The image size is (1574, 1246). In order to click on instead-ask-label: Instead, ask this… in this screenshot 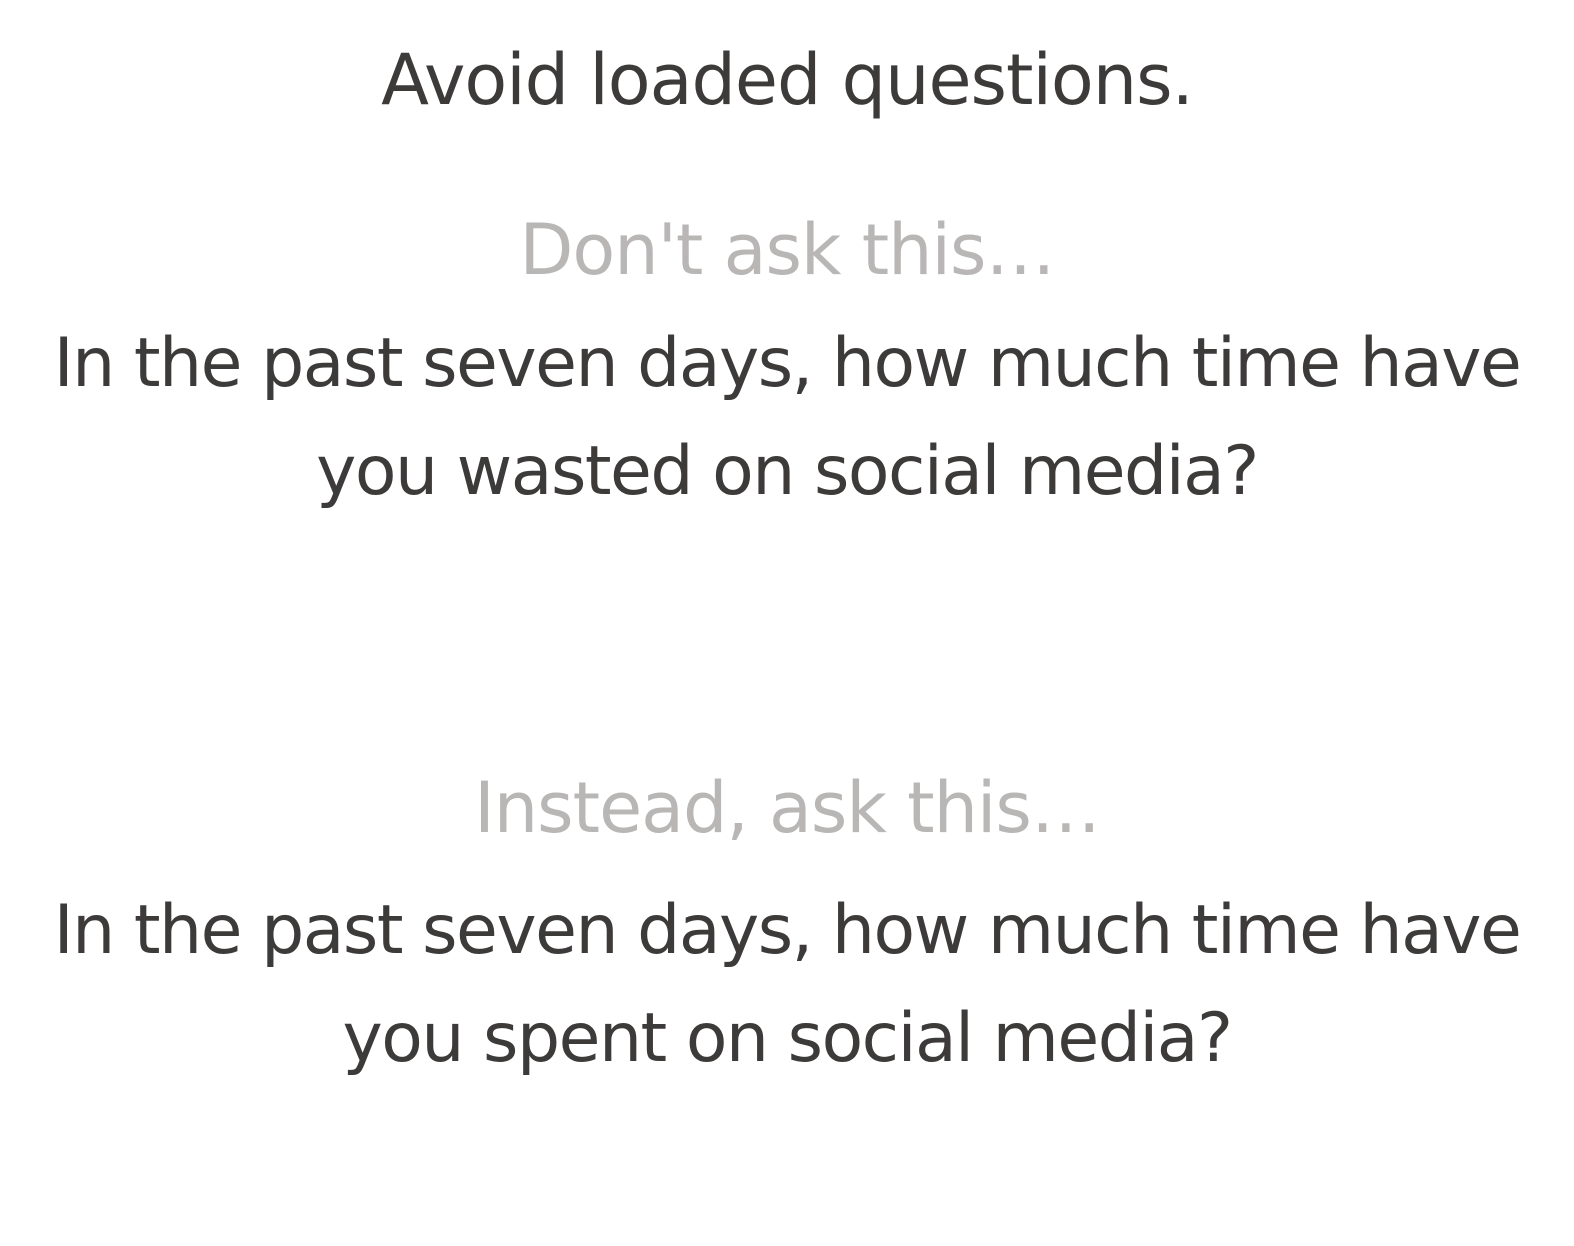, I will do `click(787, 808)`.